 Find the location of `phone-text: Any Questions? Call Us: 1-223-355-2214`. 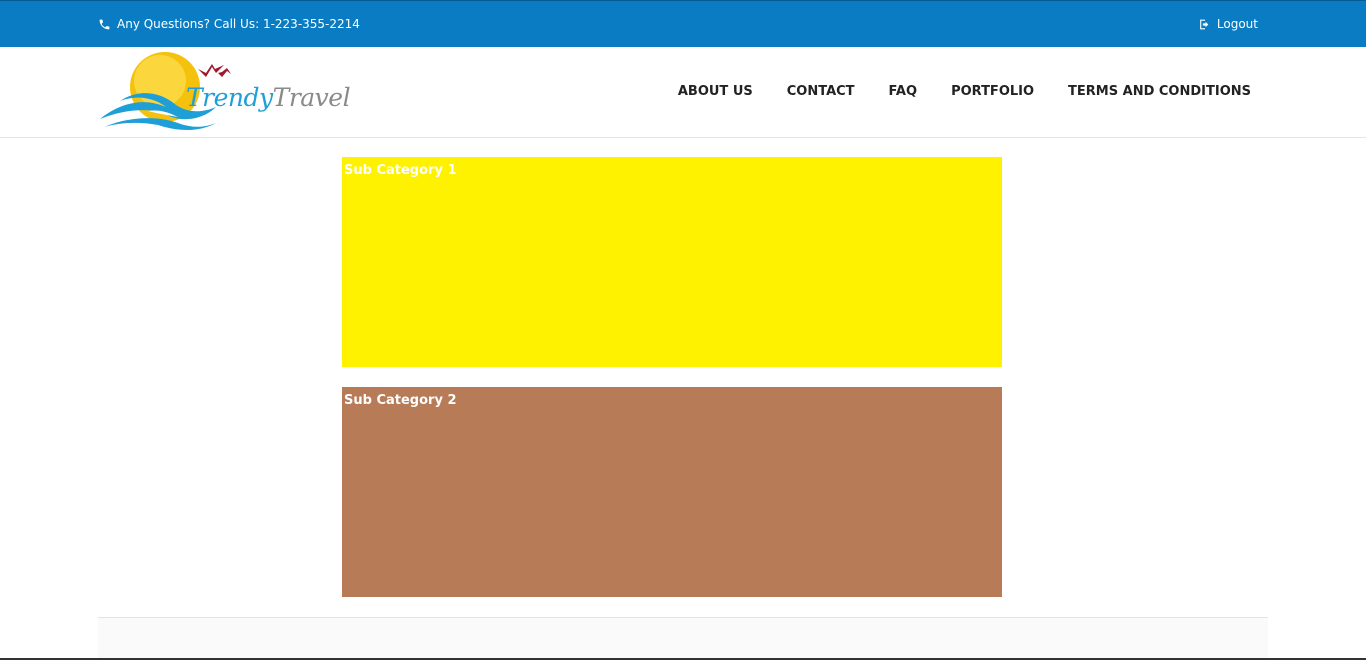

phone-text: Any Questions? Call Us: 1-223-355-2214 is located at coordinates (238, 24).